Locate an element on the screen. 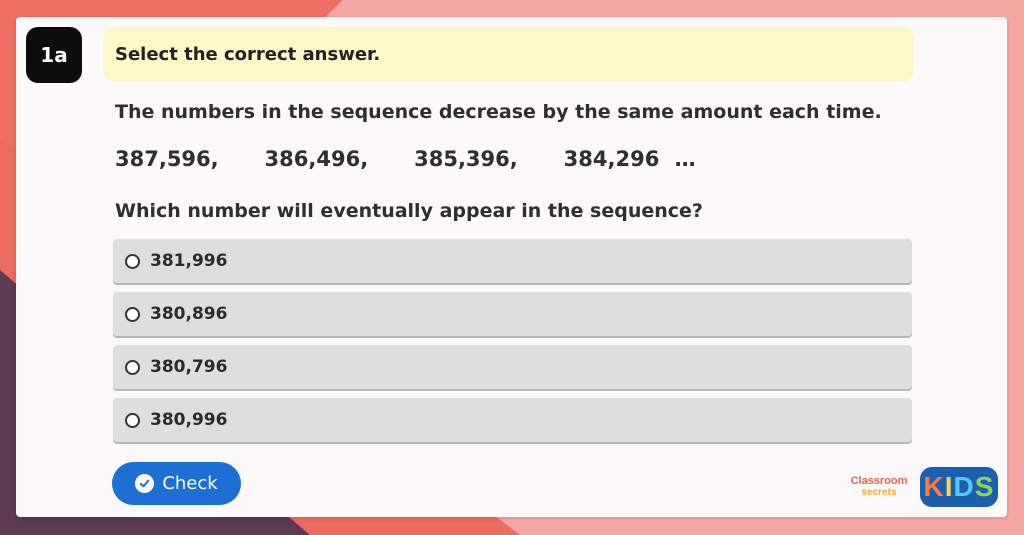 The image size is (1024, 535). kids-logo: K I D S is located at coordinates (959, 487).